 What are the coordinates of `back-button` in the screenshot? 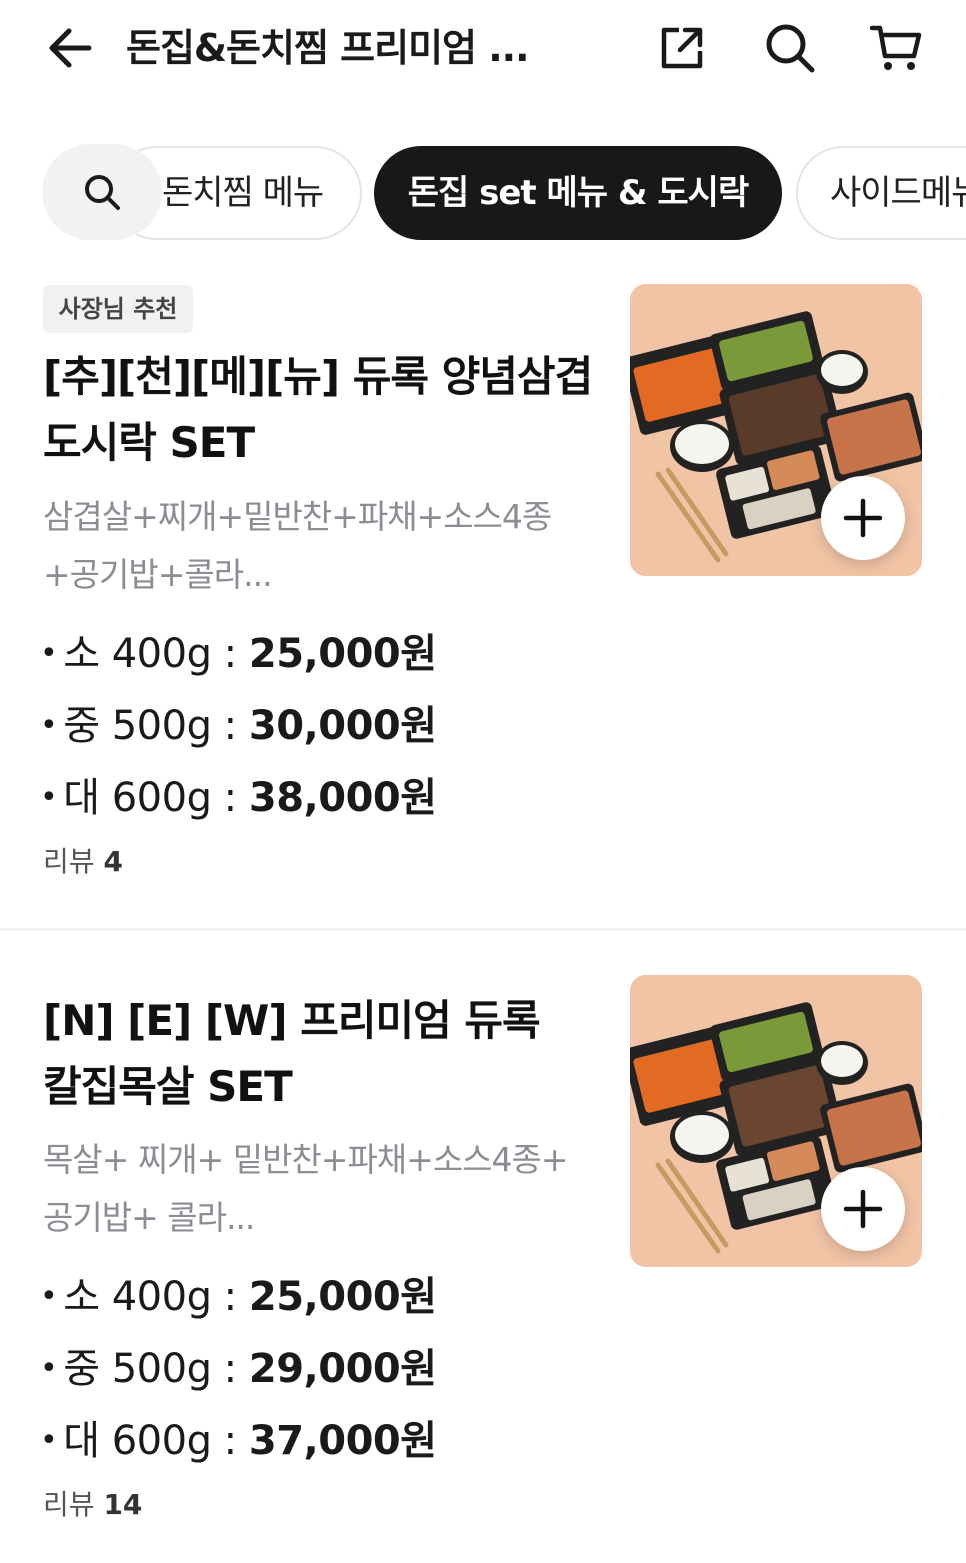 It's located at (70, 48).